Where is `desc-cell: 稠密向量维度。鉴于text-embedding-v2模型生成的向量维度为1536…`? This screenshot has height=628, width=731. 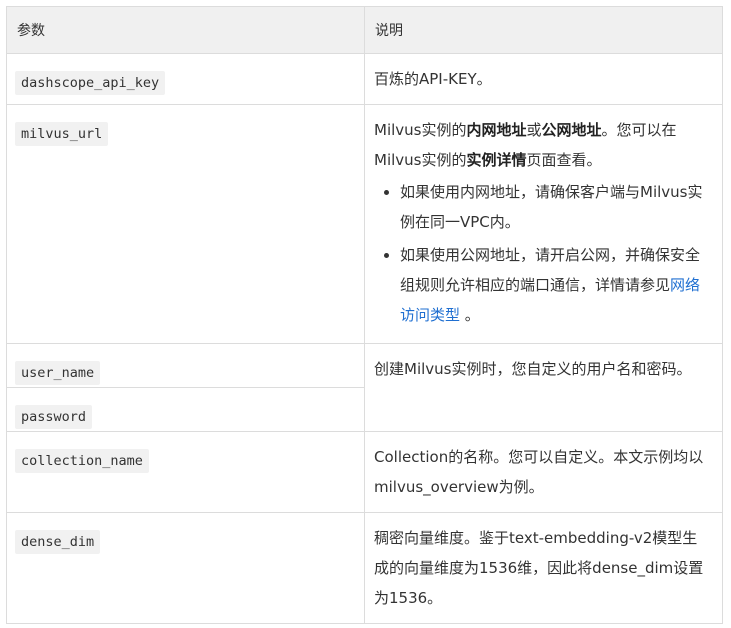 desc-cell: 稠密向量维度。鉴于text-embedding-v2模型生成的向量维度为1536… is located at coordinates (543, 568).